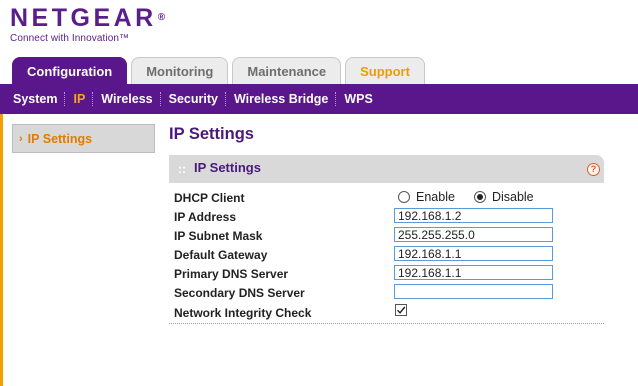 This screenshot has height=386, width=638. What do you see at coordinates (209, 198) in the screenshot?
I see `dhcp-client-label: DHCP Client` at bounding box center [209, 198].